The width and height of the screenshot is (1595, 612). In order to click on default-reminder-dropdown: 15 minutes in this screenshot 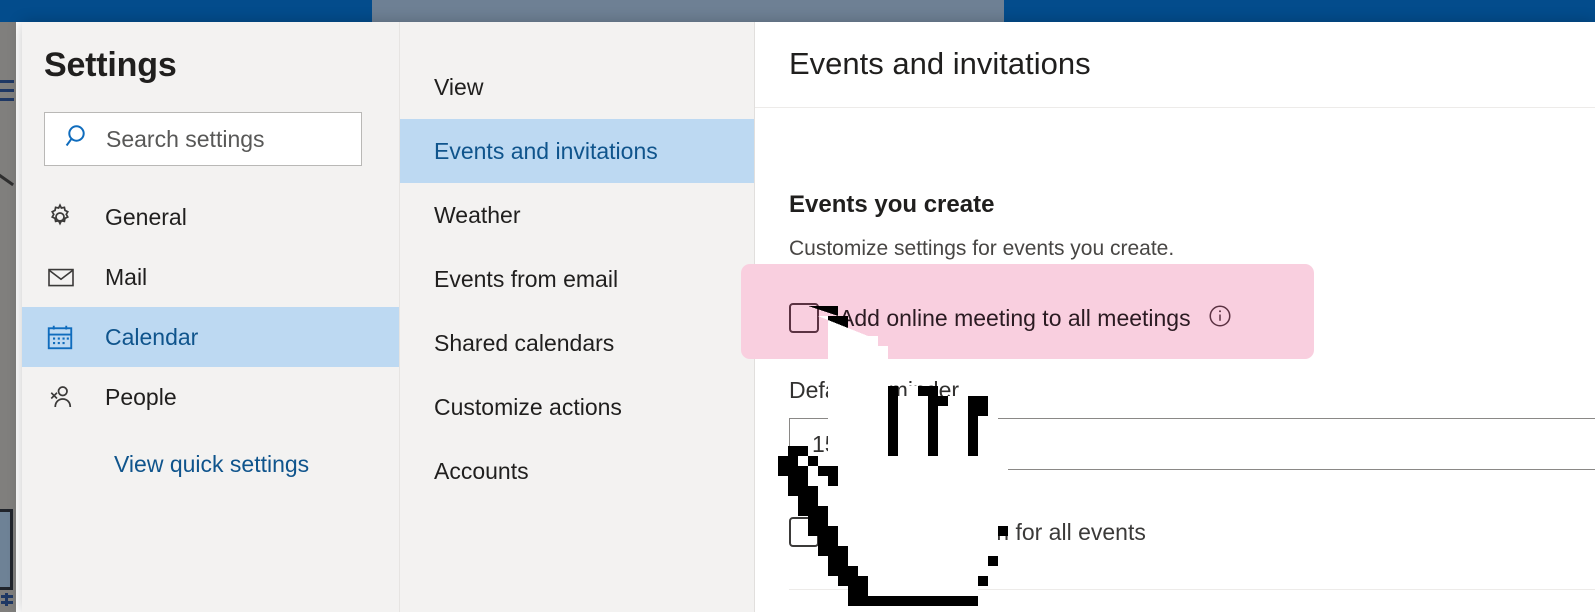, I will do `click(1192, 444)`.